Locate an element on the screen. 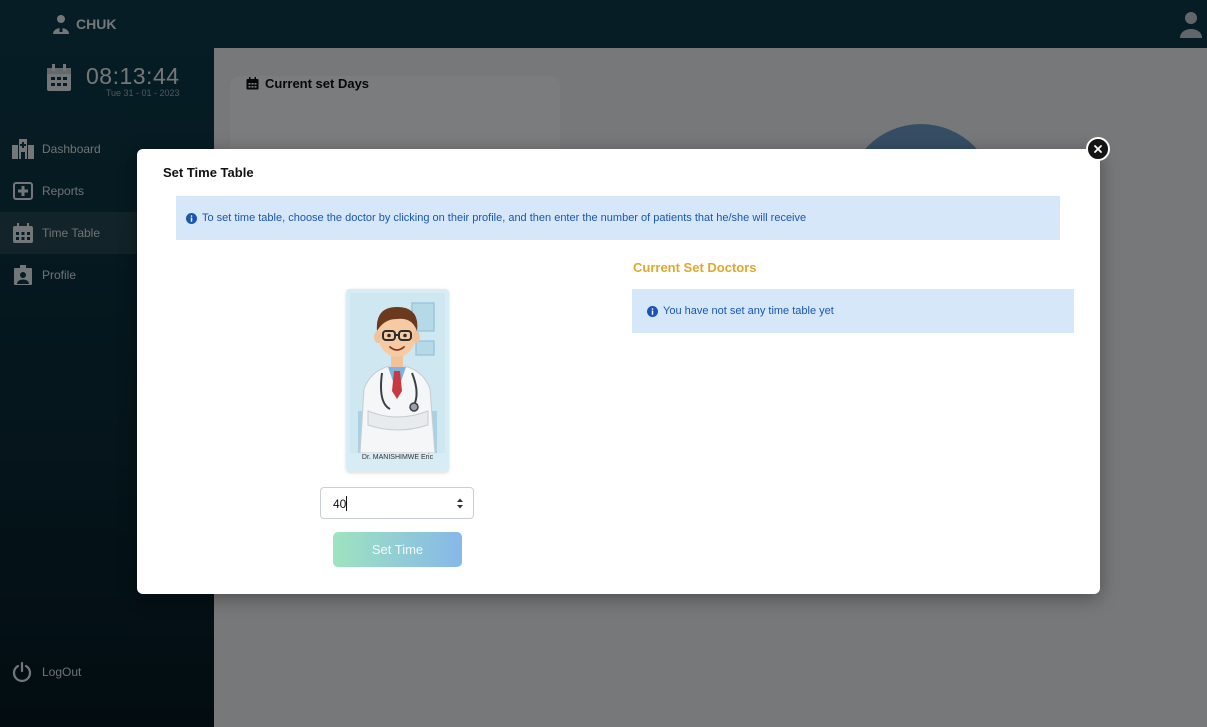  set-time-button: Set Time is located at coordinates (397, 549).